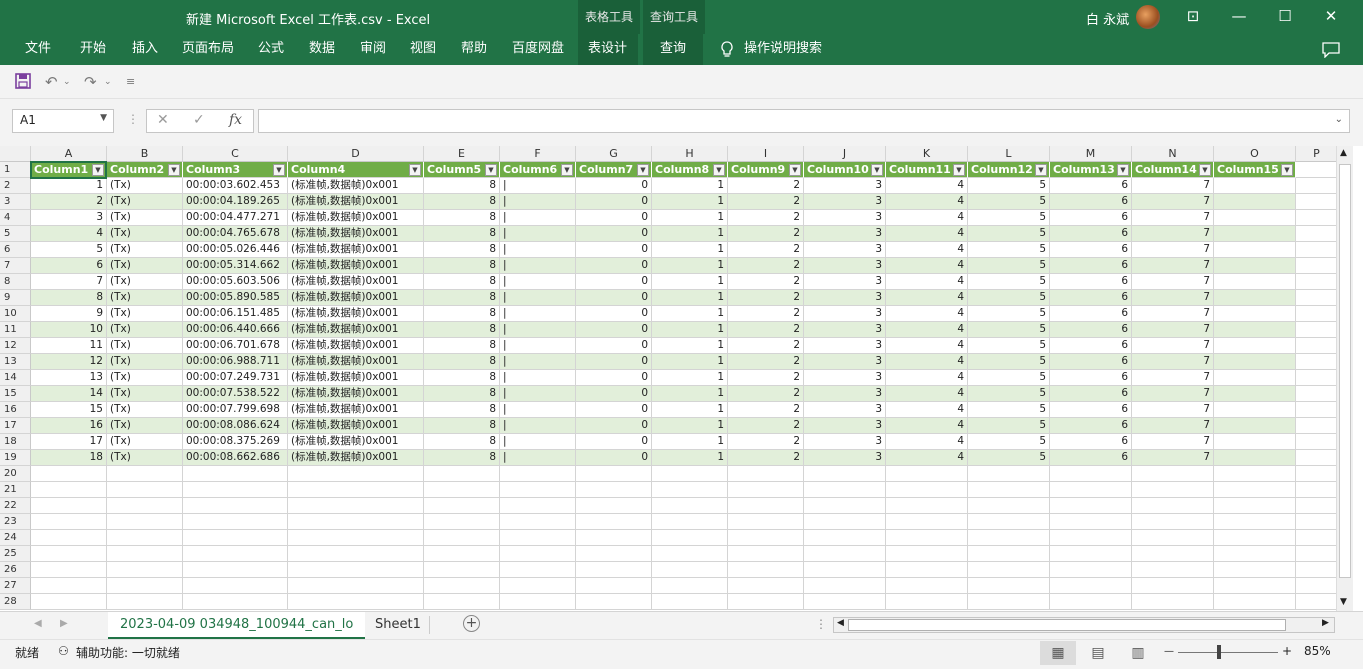 The width and height of the screenshot is (1363, 669). What do you see at coordinates (145, 170) in the screenshot?
I see `table-header-cell: Column2 ▼` at bounding box center [145, 170].